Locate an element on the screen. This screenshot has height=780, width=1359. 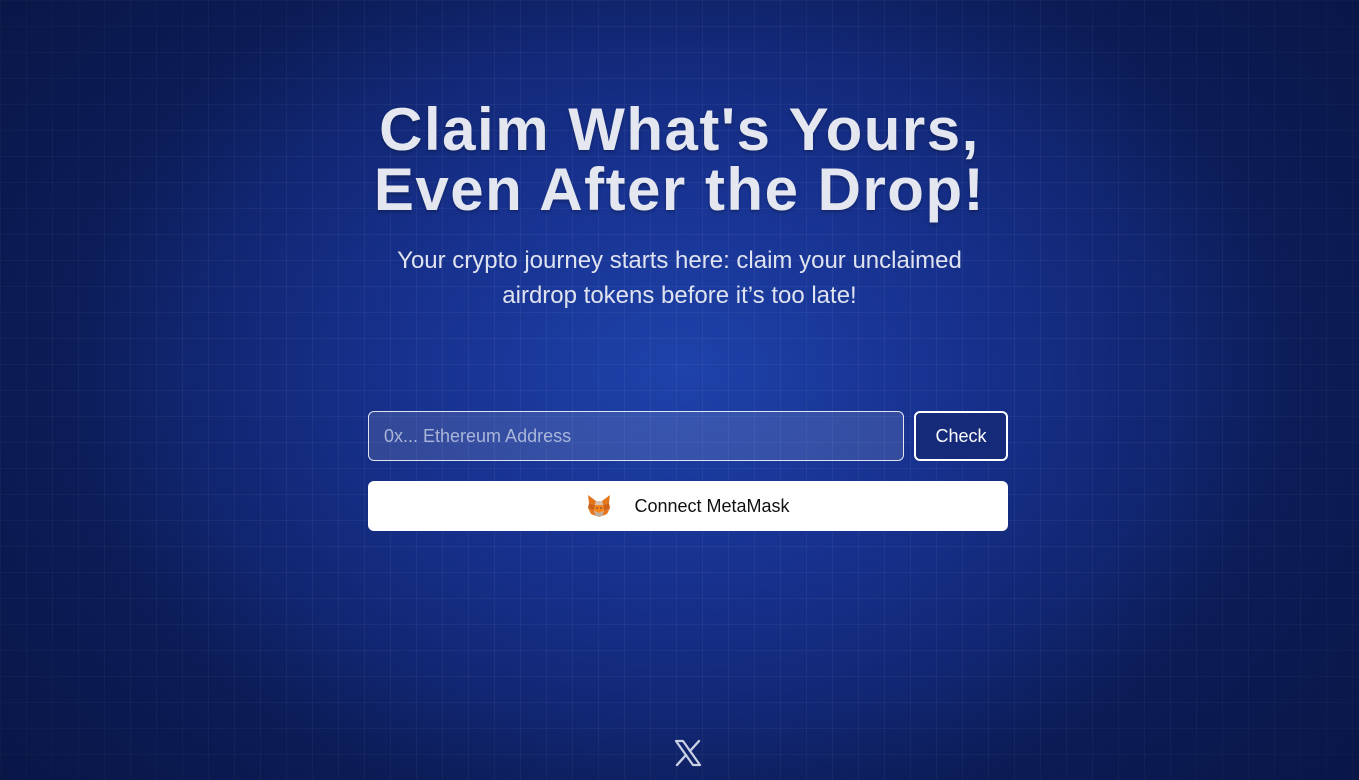
x-social-link is located at coordinates (688, 753).